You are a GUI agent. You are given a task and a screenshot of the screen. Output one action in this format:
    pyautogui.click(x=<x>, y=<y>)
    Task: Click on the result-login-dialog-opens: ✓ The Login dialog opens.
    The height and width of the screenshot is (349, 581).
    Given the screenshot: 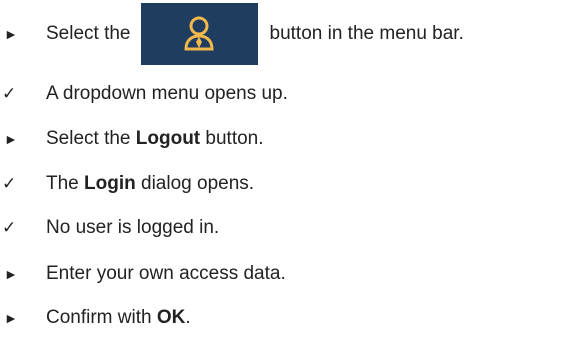 What is the action you would take?
    pyautogui.click(x=127, y=184)
    